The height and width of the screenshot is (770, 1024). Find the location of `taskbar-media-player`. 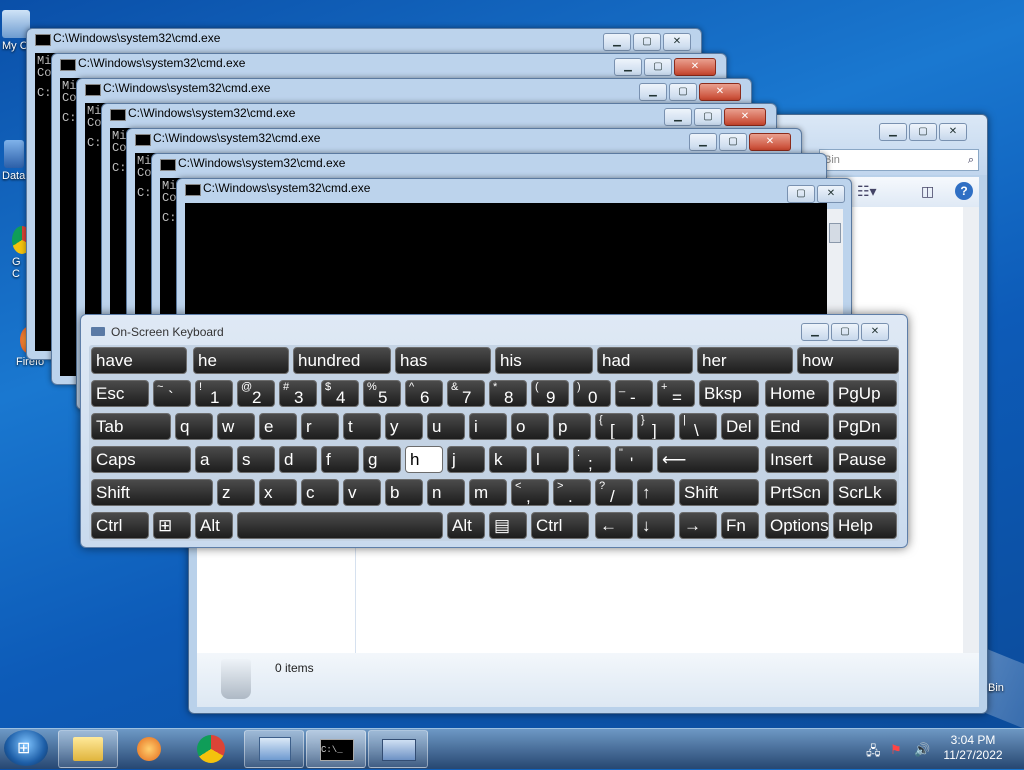

taskbar-media-player is located at coordinates (150, 749).